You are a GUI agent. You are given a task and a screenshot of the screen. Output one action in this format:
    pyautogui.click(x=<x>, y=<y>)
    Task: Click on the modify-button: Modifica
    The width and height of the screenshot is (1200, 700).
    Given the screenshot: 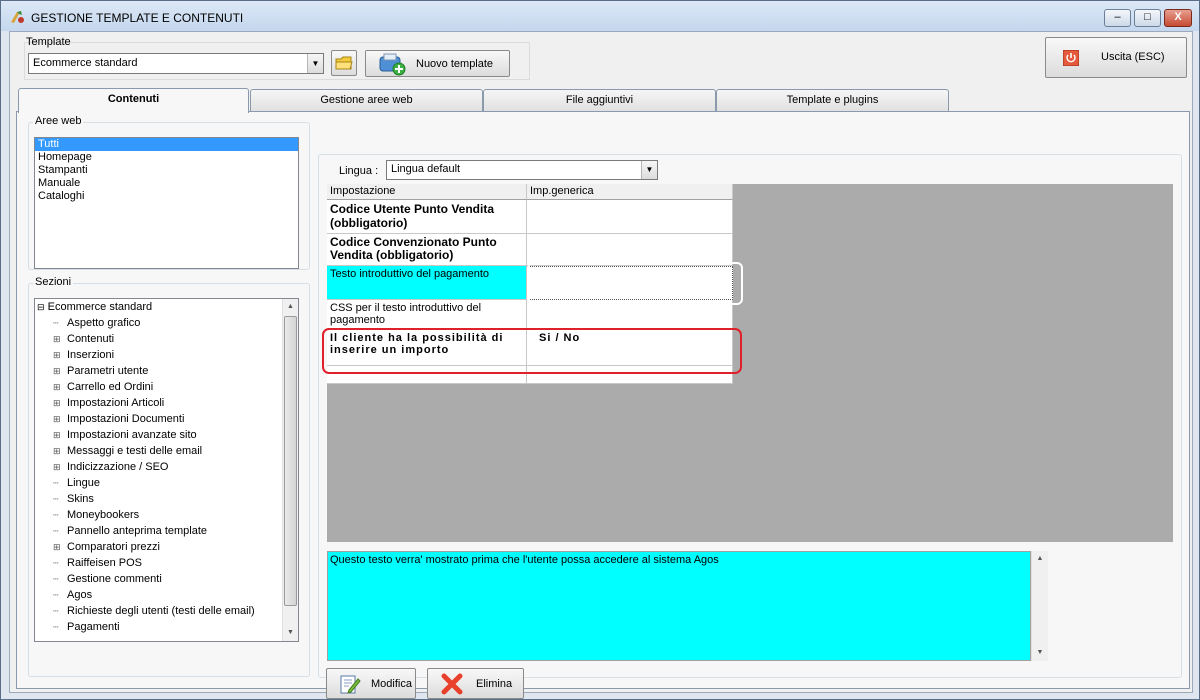 What is the action you would take?
    pyautogui.click(x=371, y=683)
    